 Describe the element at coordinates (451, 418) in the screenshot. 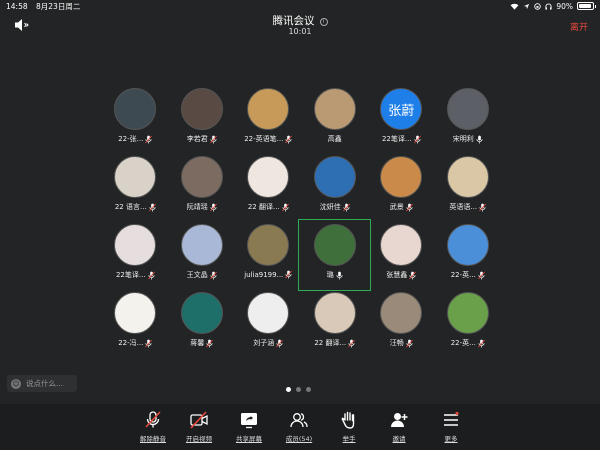

I see `more-icon` at that location.